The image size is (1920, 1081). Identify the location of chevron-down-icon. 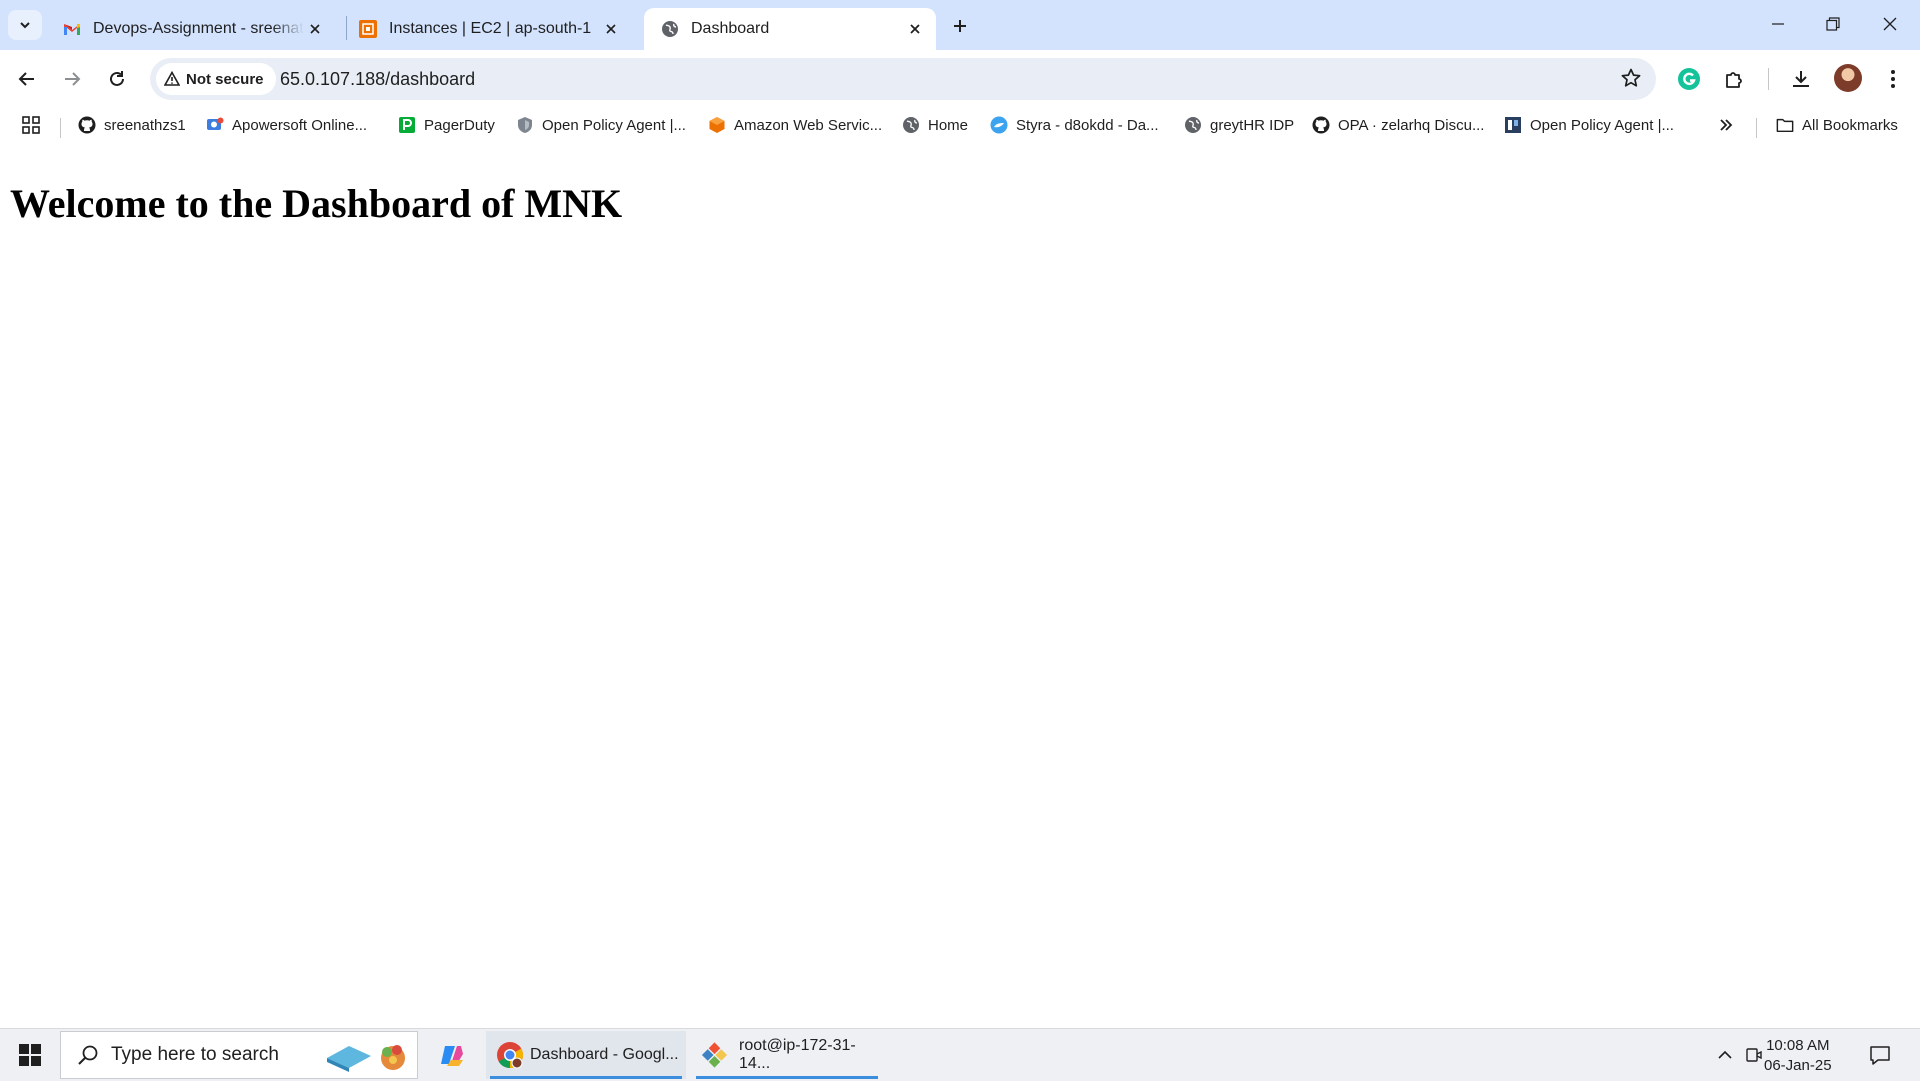
(25, 25).